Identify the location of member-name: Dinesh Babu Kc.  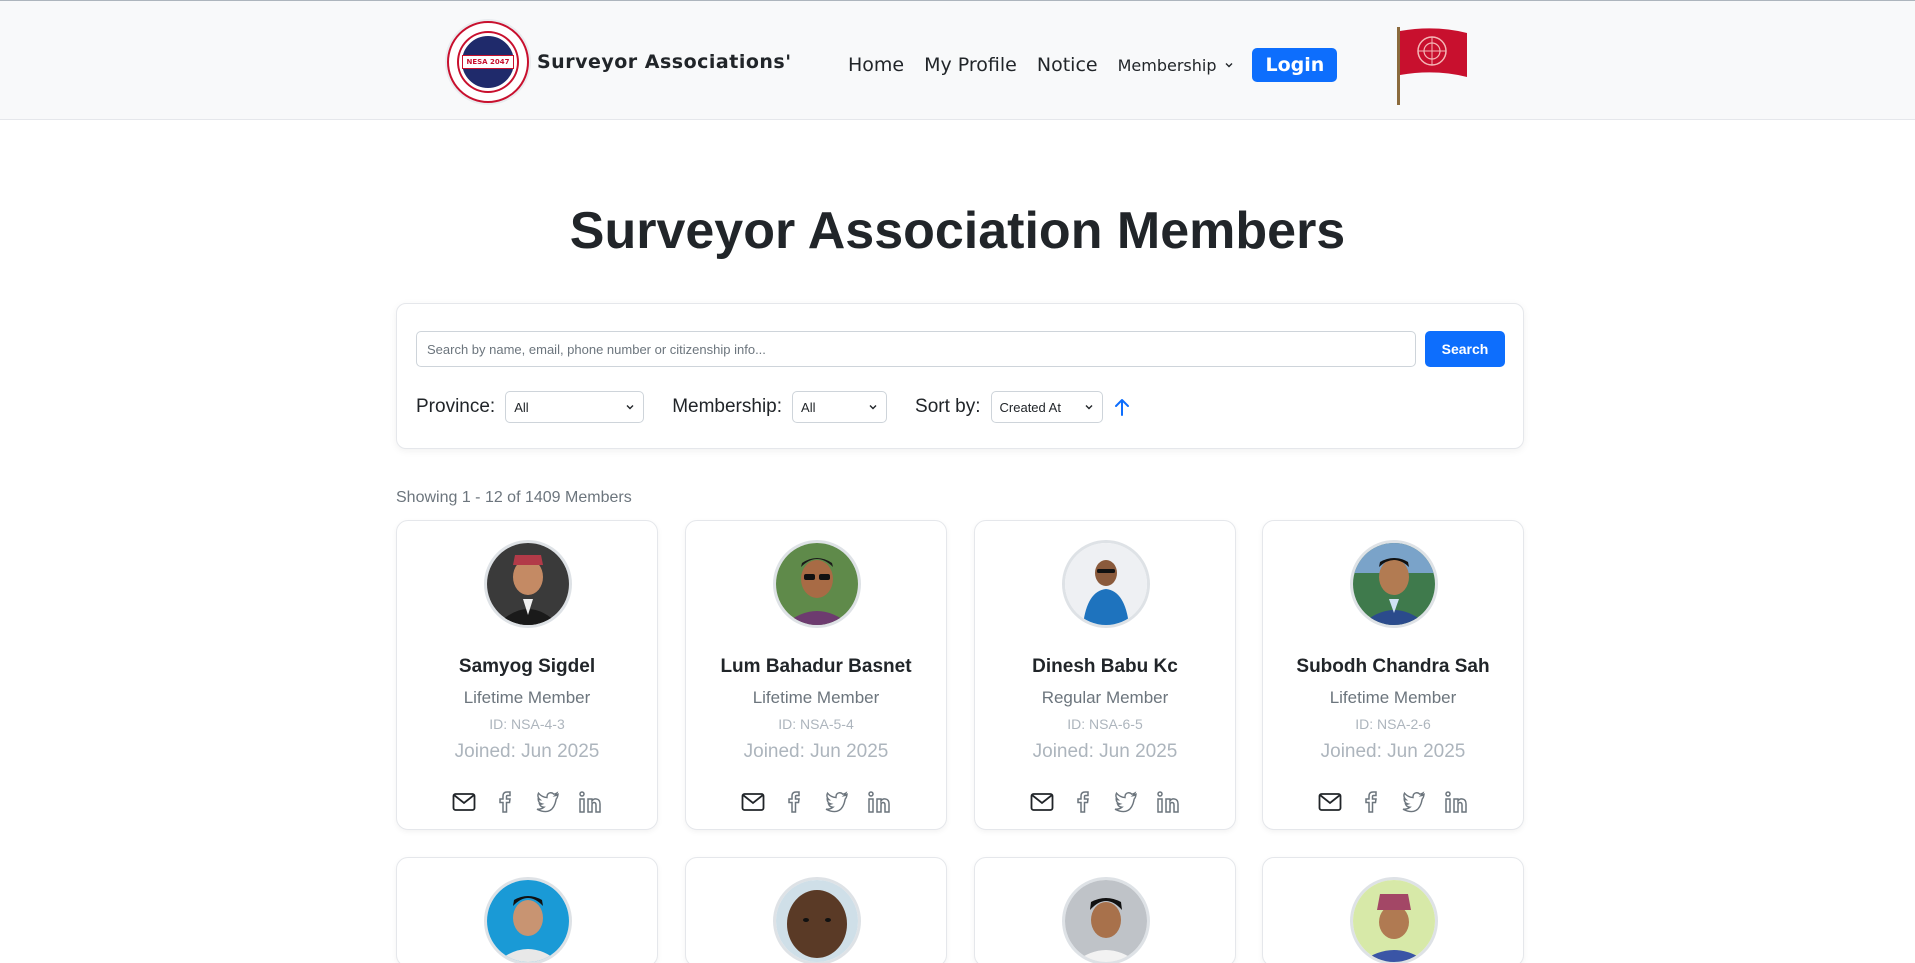
(1105, 666).